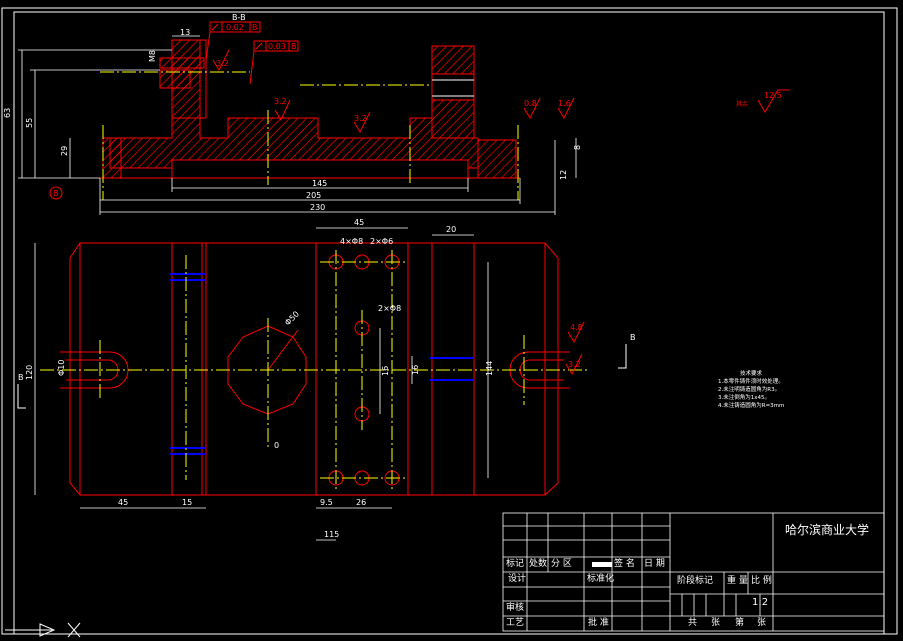  What do you see at coordinates (29, 372) in the screenshot?
I see `svg-text: 120` at bounding box center [29, 372].